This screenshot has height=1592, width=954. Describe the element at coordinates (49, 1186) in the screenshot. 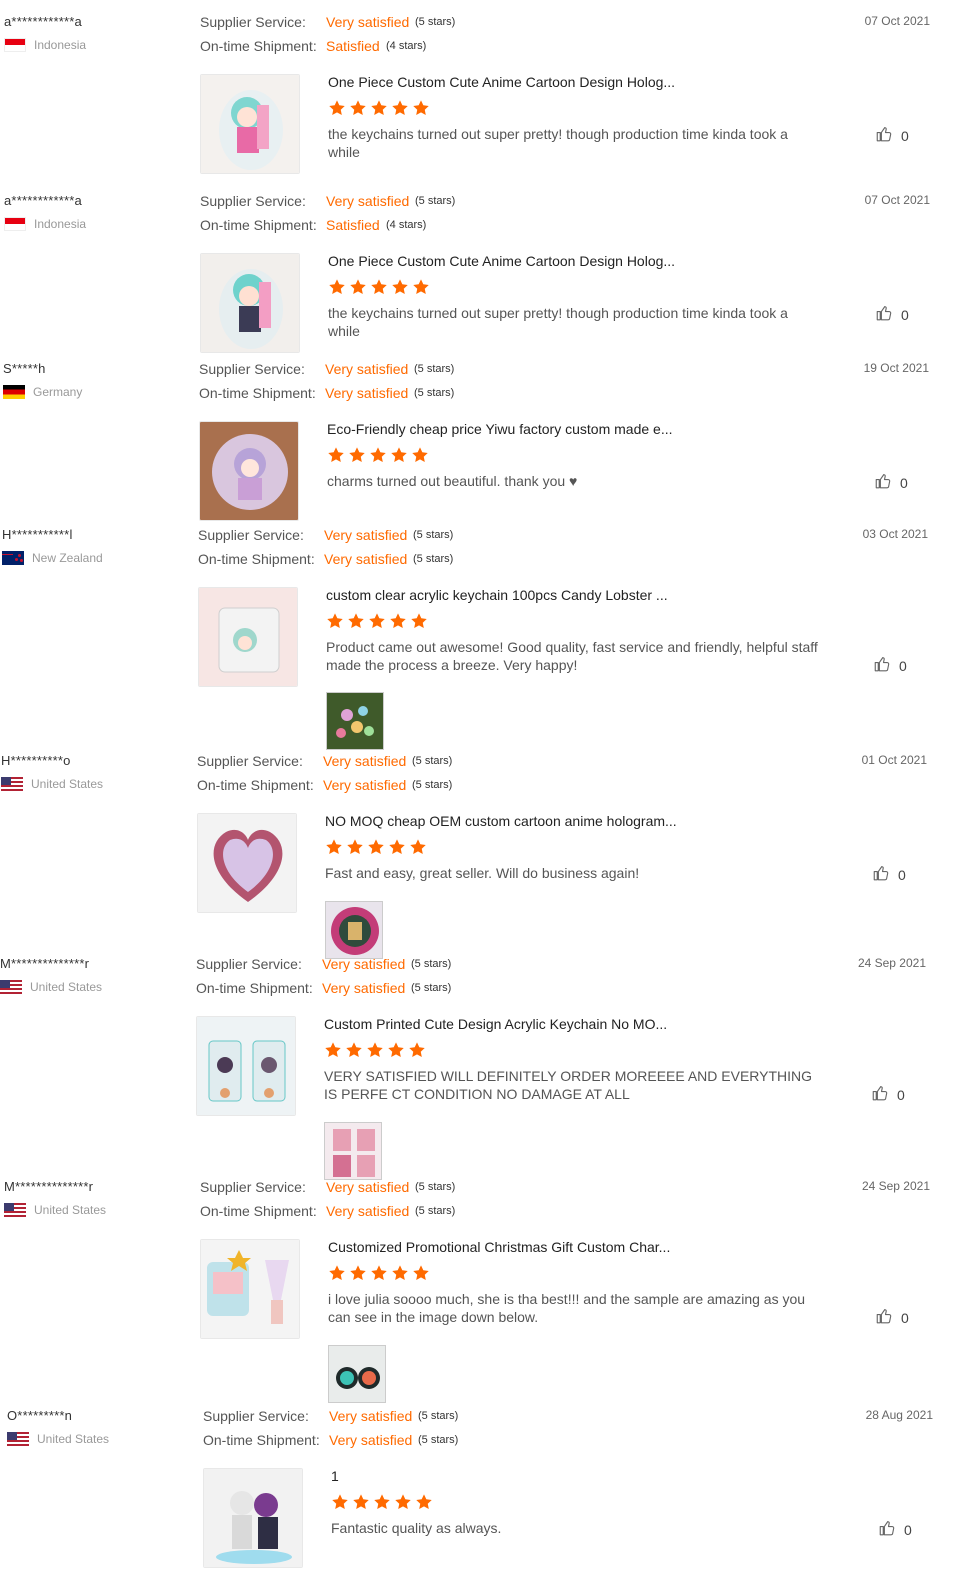

I see `buyer-name: M**************r` at that location.